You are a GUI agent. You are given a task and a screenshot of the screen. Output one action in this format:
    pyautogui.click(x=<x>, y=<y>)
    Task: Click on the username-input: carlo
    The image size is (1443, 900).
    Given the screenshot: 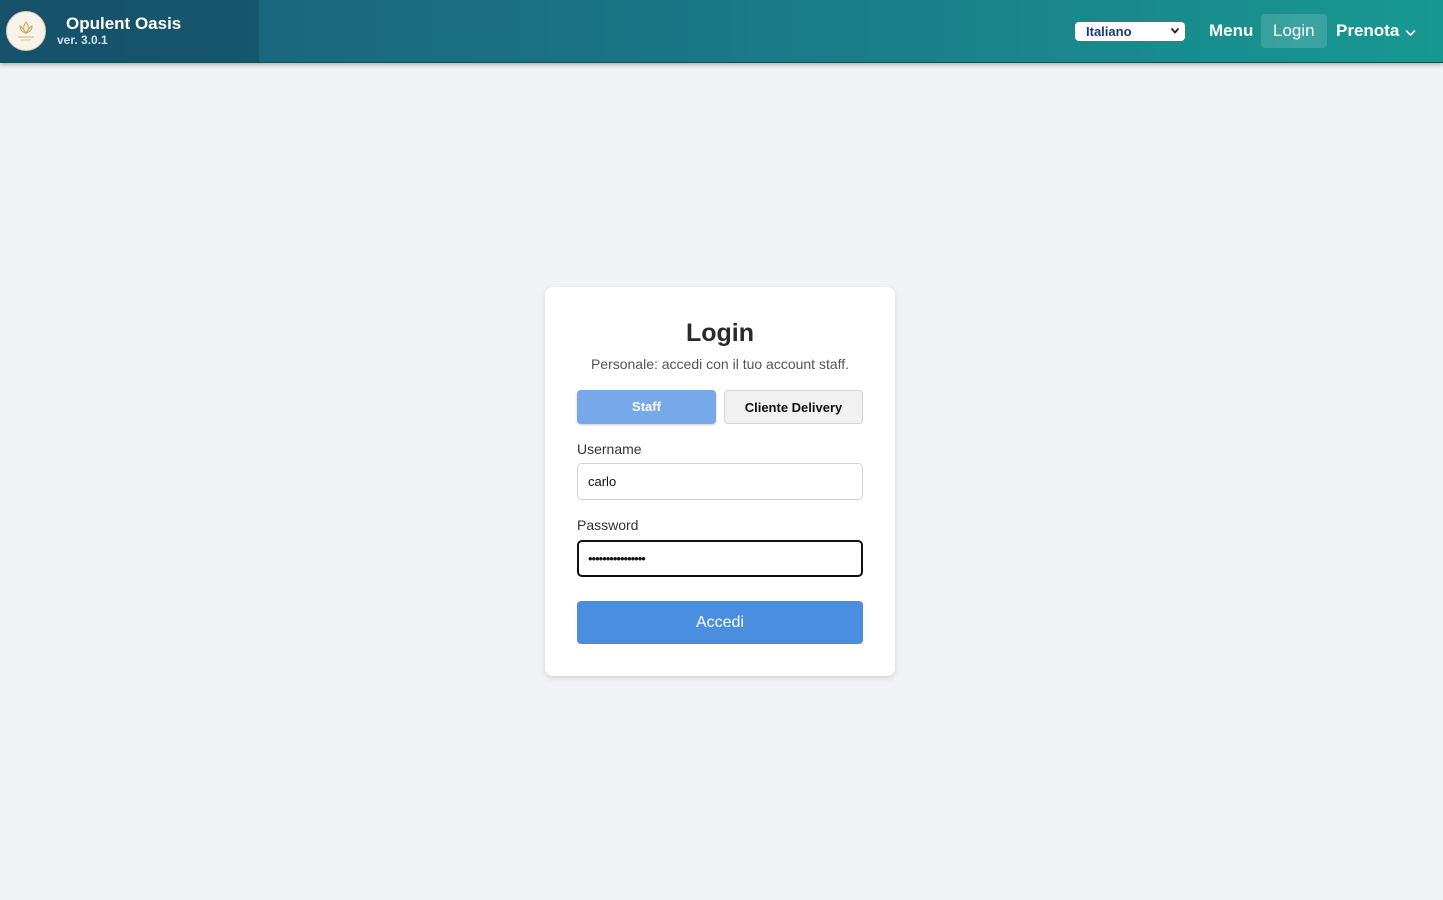 What is the action you would take?
    pyautogui.click(x=720, y=481)
    